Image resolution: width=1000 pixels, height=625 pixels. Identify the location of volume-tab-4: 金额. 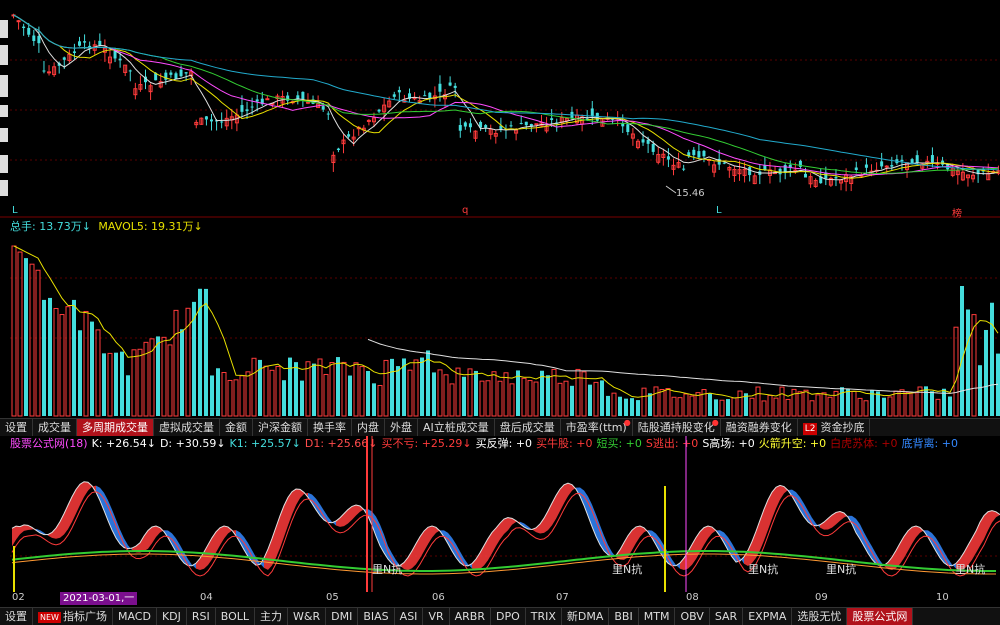
(236, 427).